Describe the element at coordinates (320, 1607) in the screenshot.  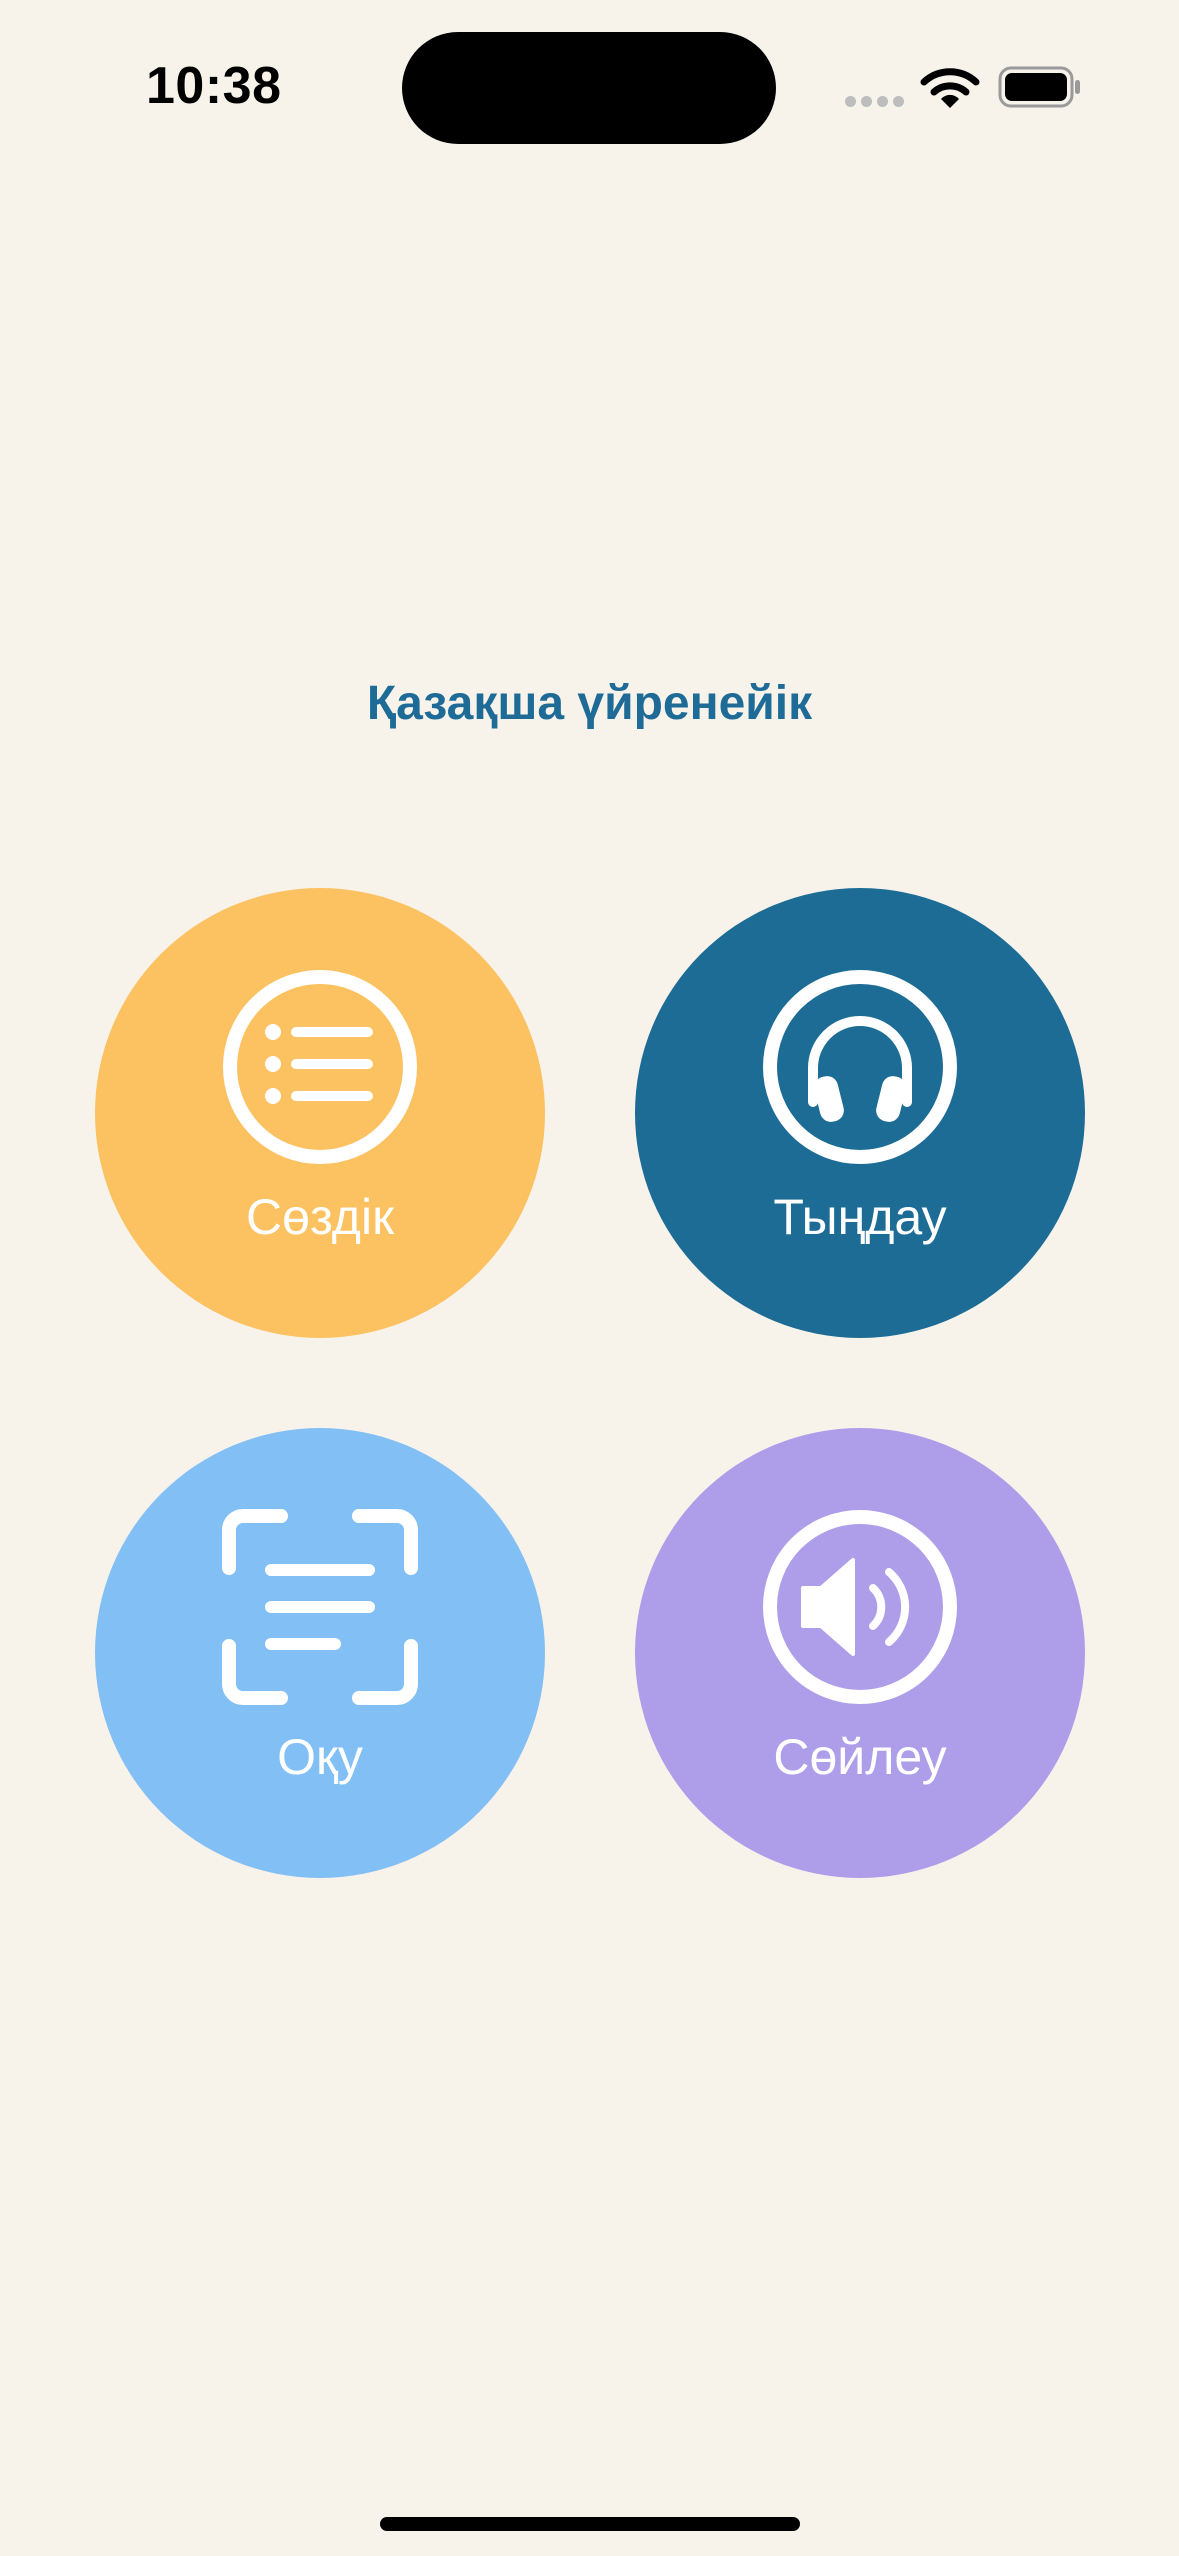
I see `text-scan-icon` at that location.